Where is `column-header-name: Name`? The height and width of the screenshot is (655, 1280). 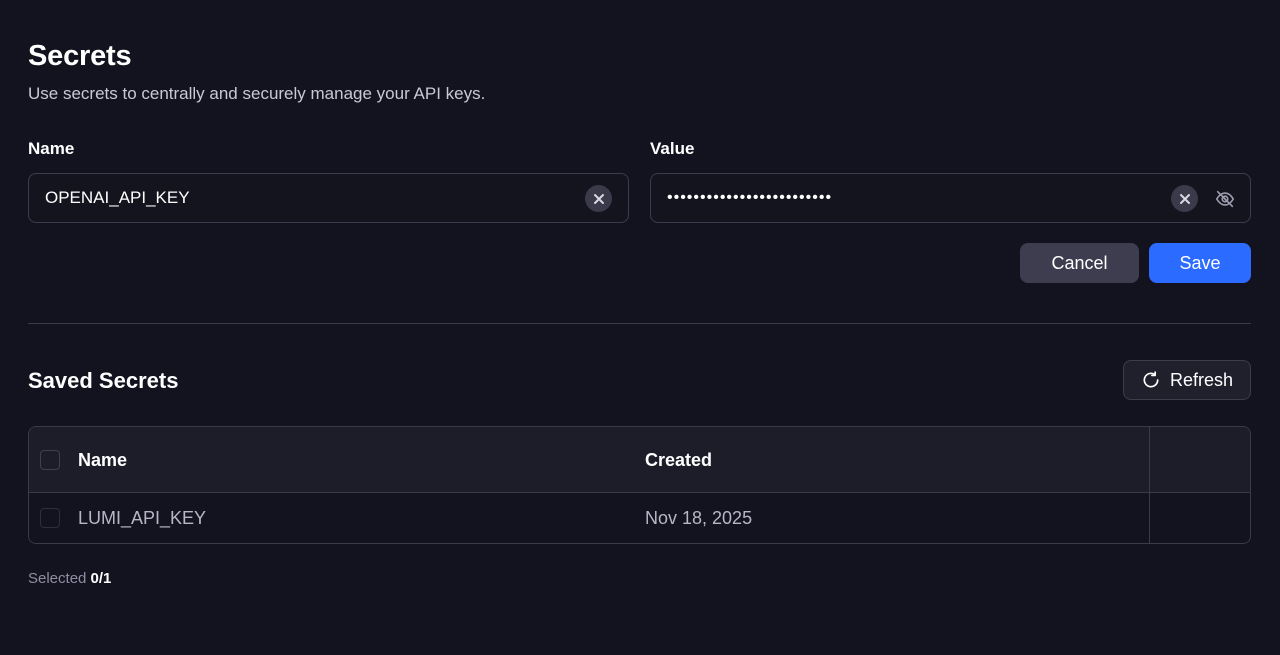 column-header-name: Name is located at coordinates (102, 460).